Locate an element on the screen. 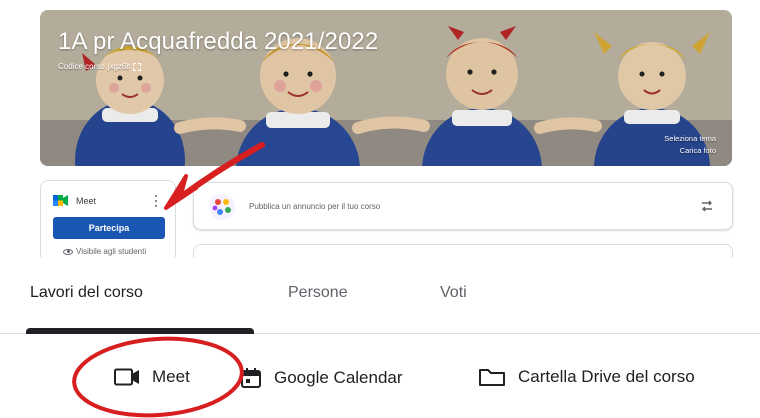  google-calendar-link: Google Calendar is located at coordinates (321, 378).